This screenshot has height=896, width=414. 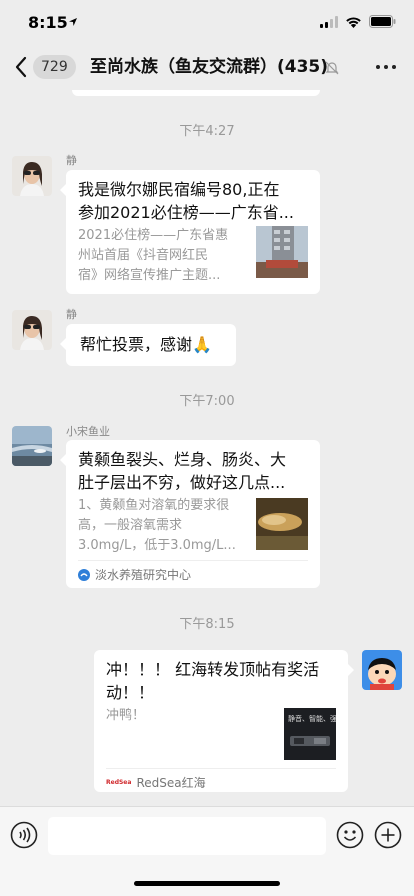 What do you see at coordinates (207, 883) in the screenshot?
I see `home-indicator` at bounding box center [207, 883].